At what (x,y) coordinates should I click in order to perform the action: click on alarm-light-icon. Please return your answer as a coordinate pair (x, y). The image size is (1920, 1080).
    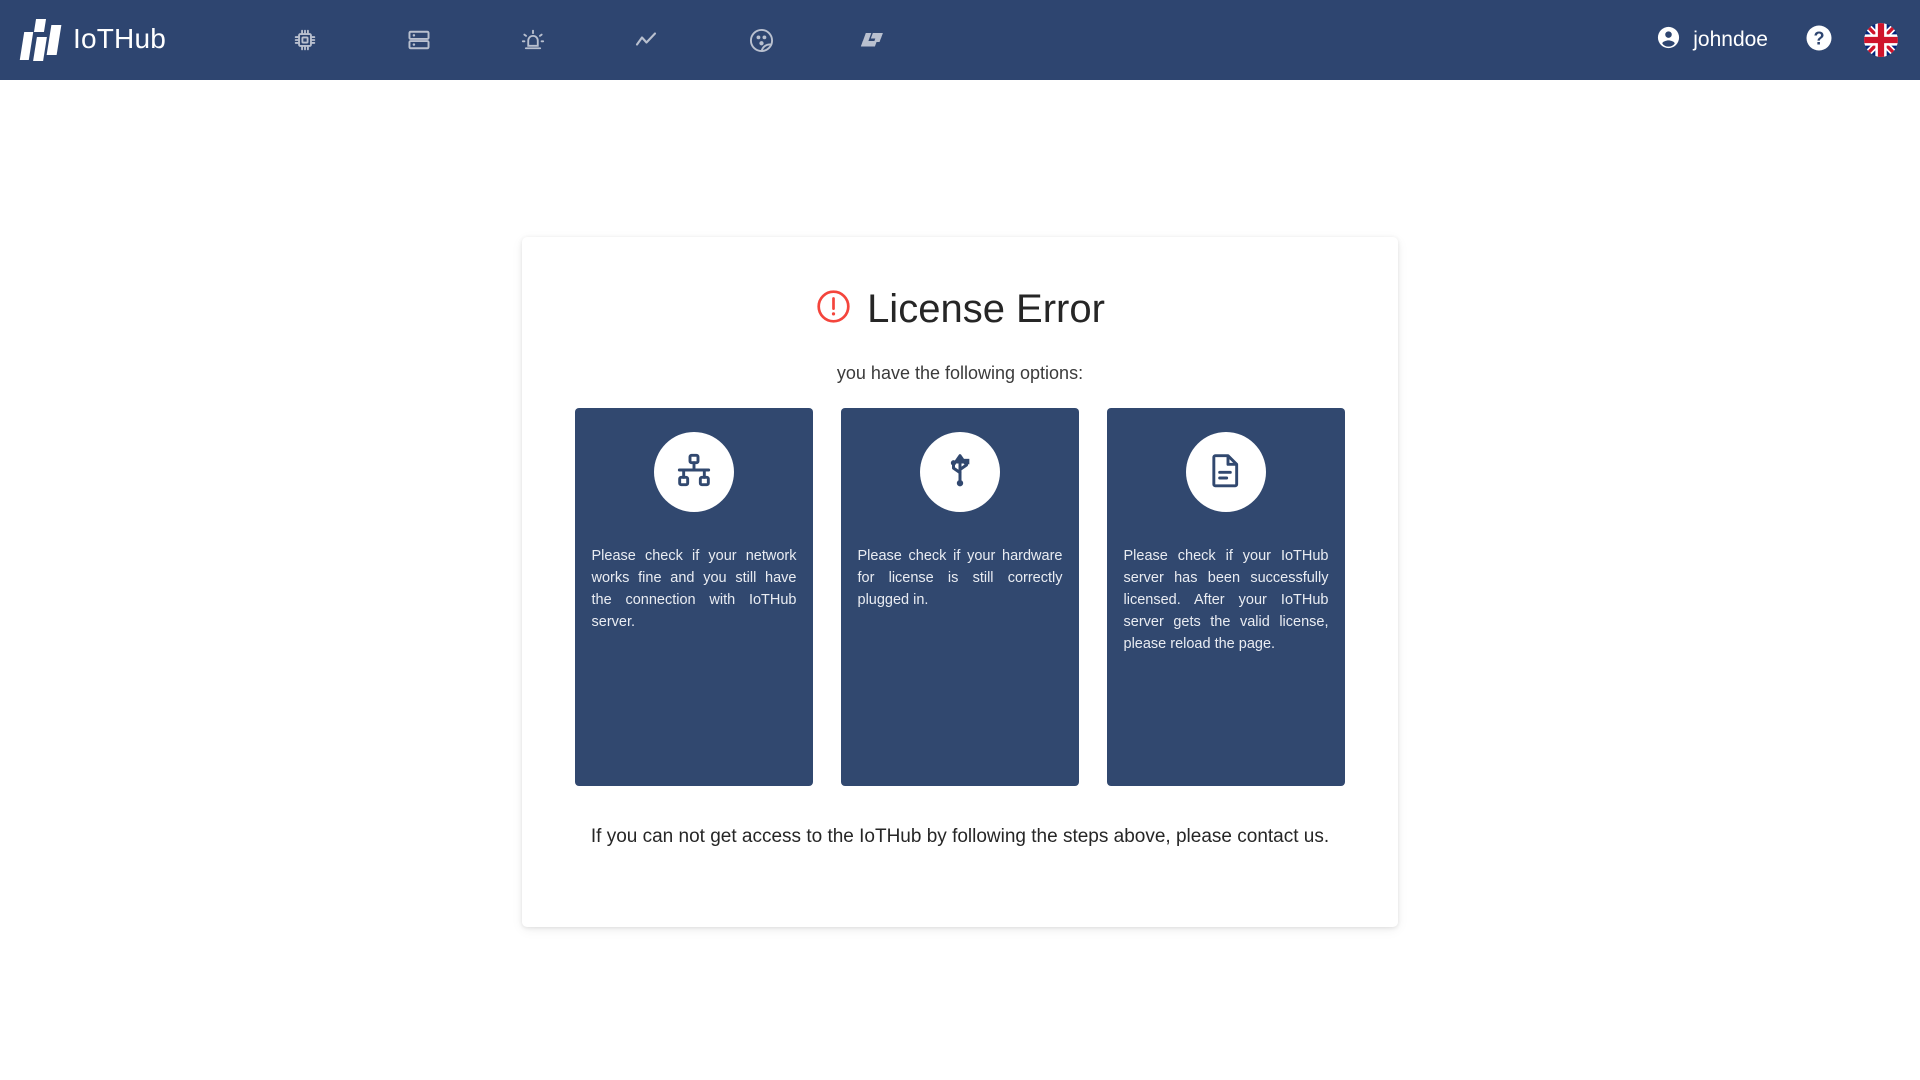
    Looking at the image, I should click on (533, 40).